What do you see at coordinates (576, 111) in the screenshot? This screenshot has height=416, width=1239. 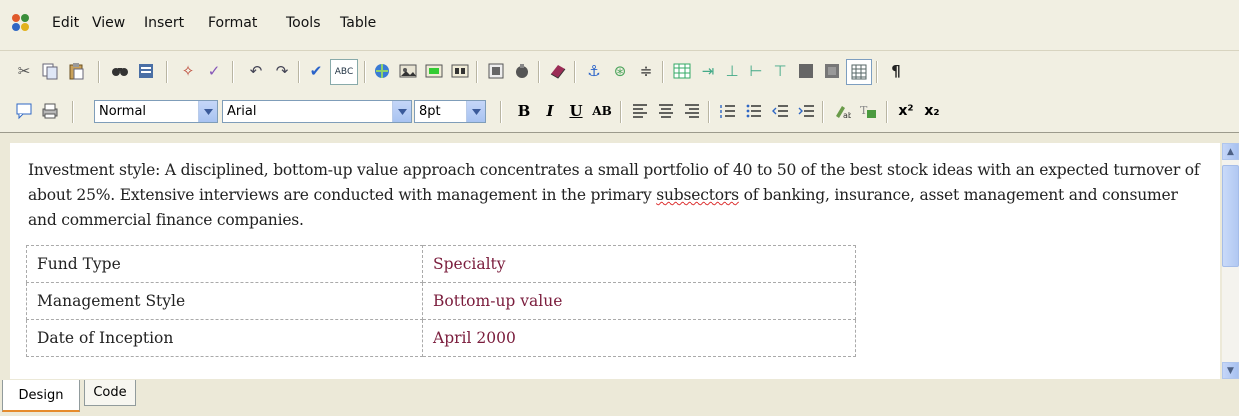 I see `underline-button: U` at bounding box center [576, 111].